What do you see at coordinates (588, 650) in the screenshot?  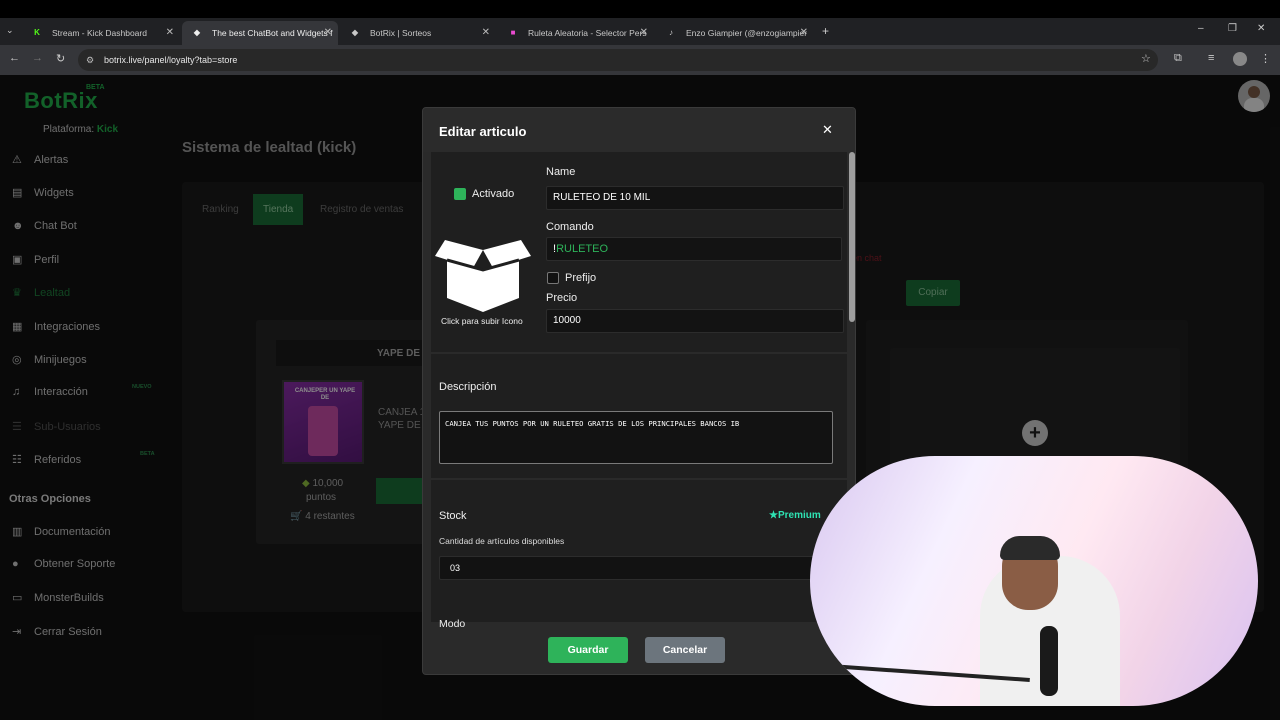 I see `save-button: Guardar` at bounding box center [588, 650].